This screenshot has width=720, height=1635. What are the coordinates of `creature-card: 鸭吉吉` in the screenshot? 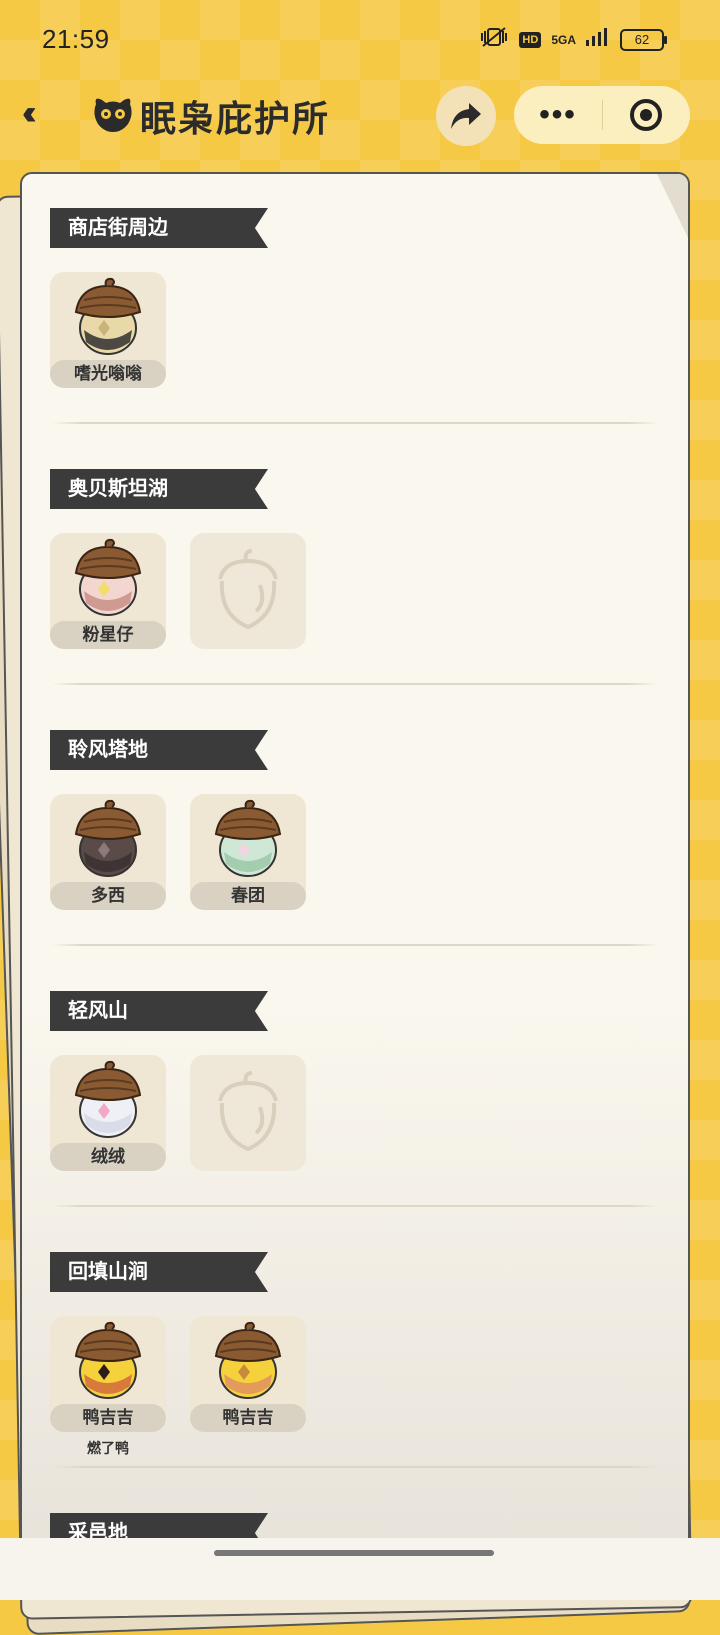 It's located at (248, 1374).